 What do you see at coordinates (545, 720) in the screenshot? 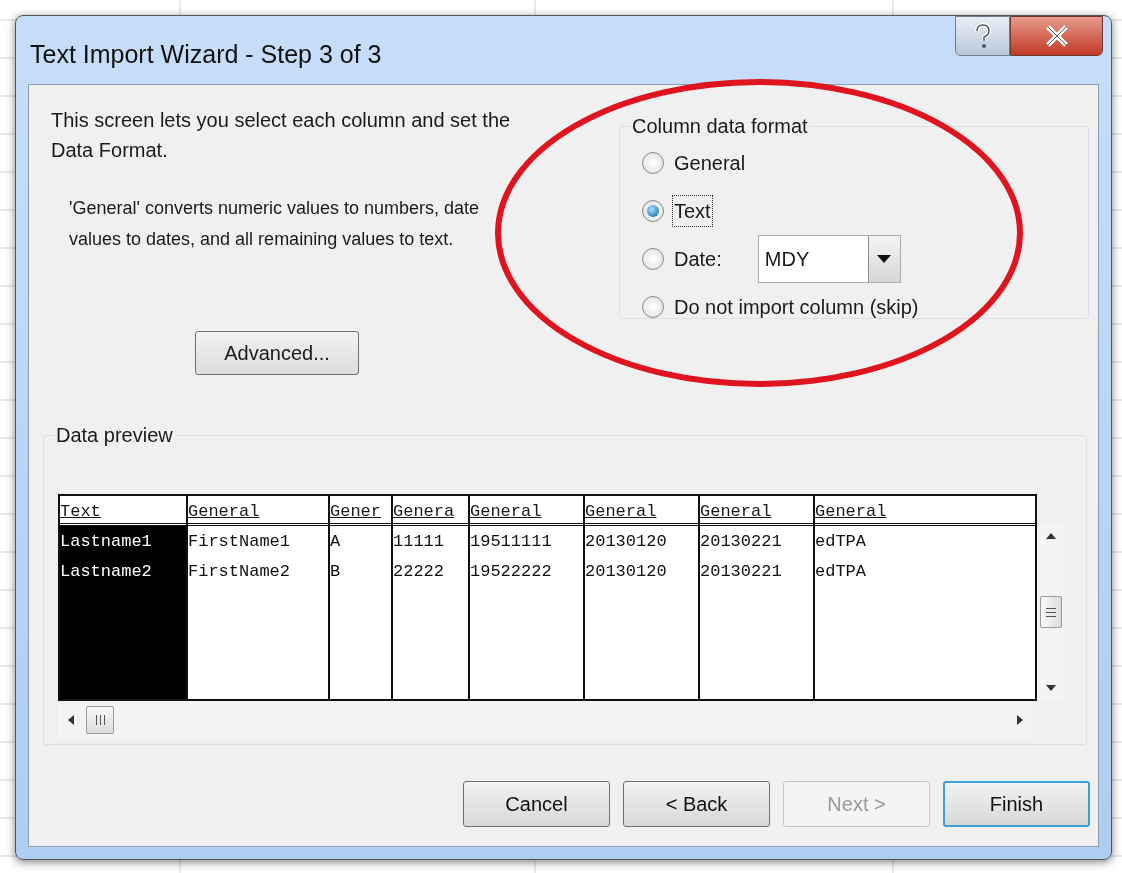
I see `horizontal-scrollbar` at bounding box center [545, 720].